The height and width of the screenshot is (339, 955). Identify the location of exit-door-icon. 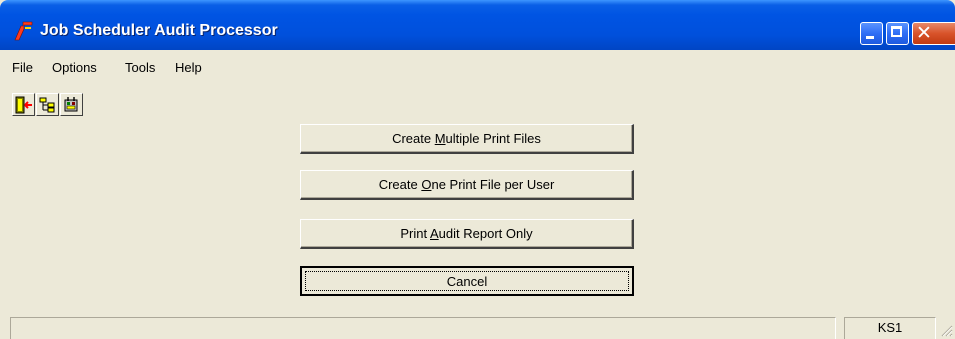
(23, 105).